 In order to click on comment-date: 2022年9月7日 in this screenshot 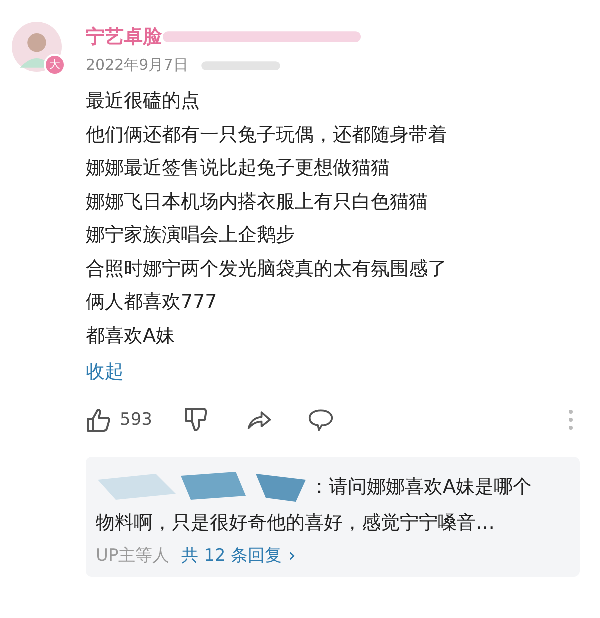, I will do `click(137, 65)`.